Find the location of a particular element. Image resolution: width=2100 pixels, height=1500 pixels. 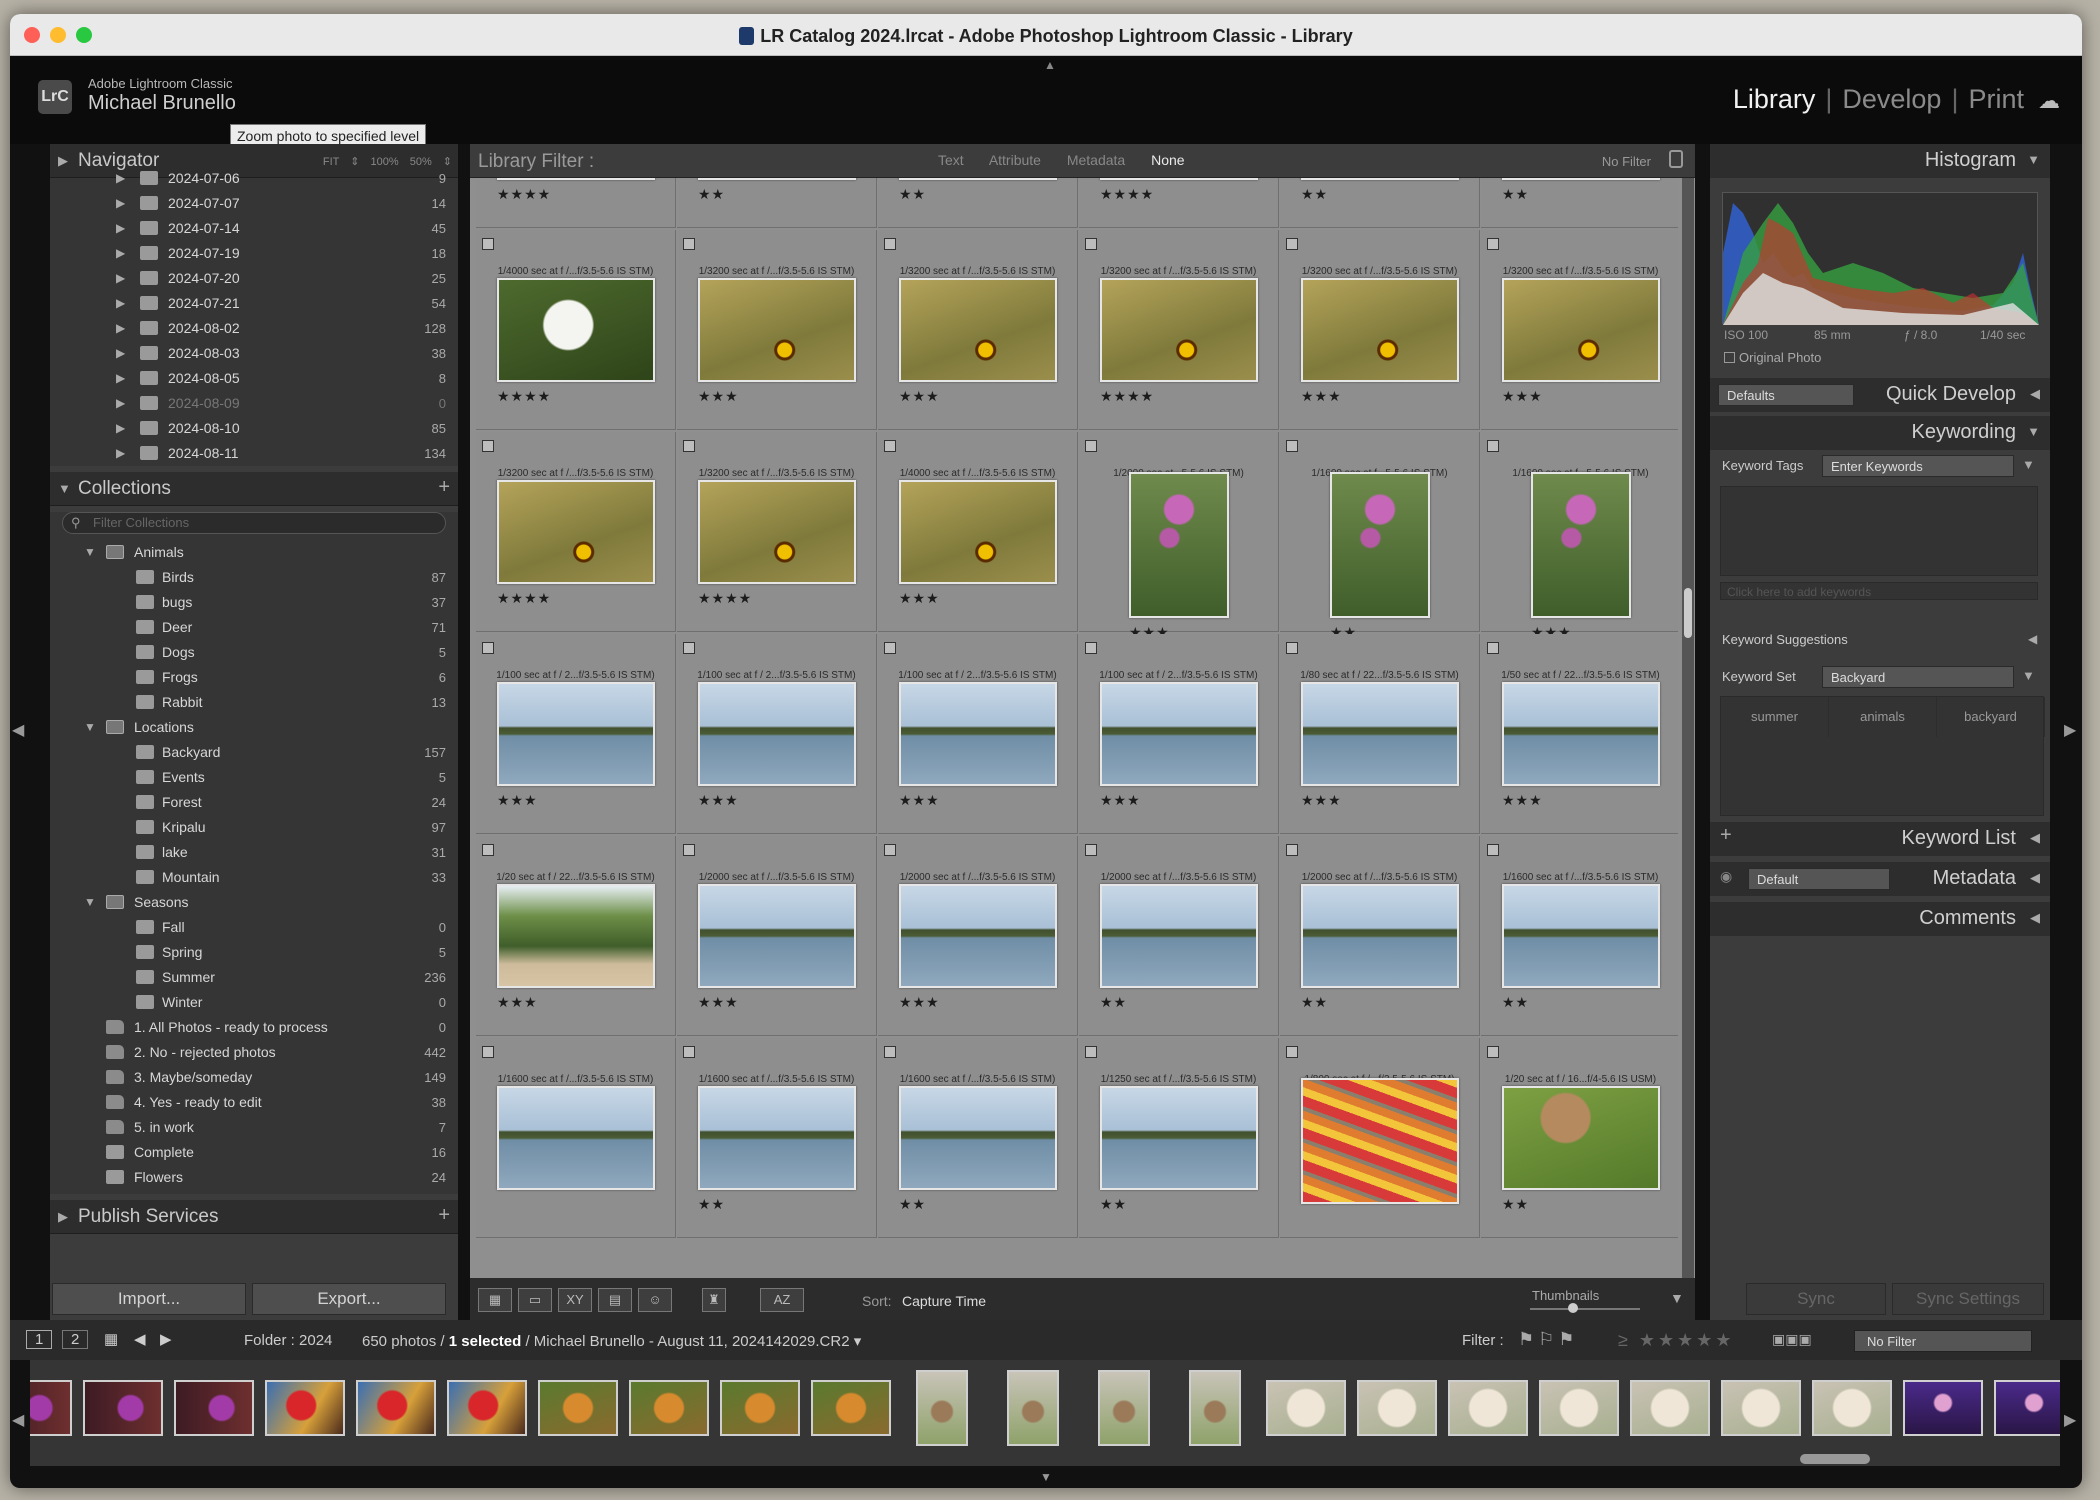

module-library: Library is located at coordinates (1774, 99).